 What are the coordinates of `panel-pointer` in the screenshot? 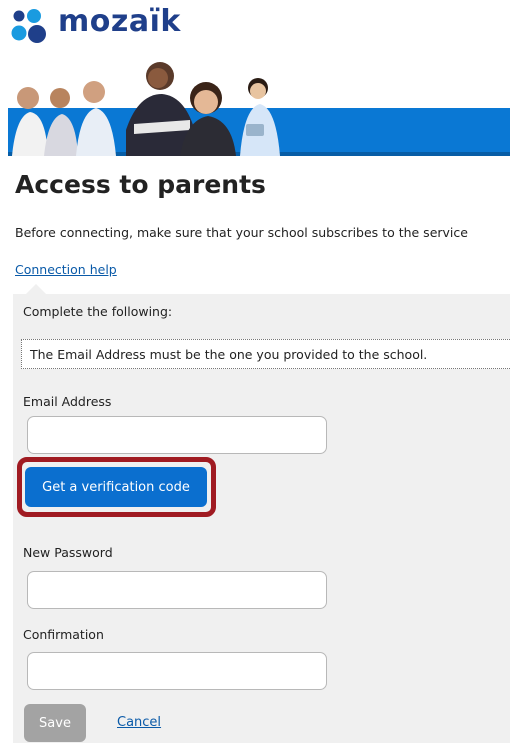 It's located at (36, 289).